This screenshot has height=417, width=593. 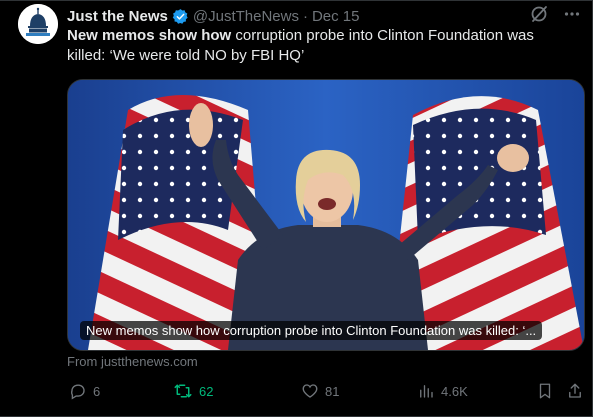 What do you see at coordinates (97, 391) in the screenshot?
I see `reply-count: 6` at bounding box center [97, 391].